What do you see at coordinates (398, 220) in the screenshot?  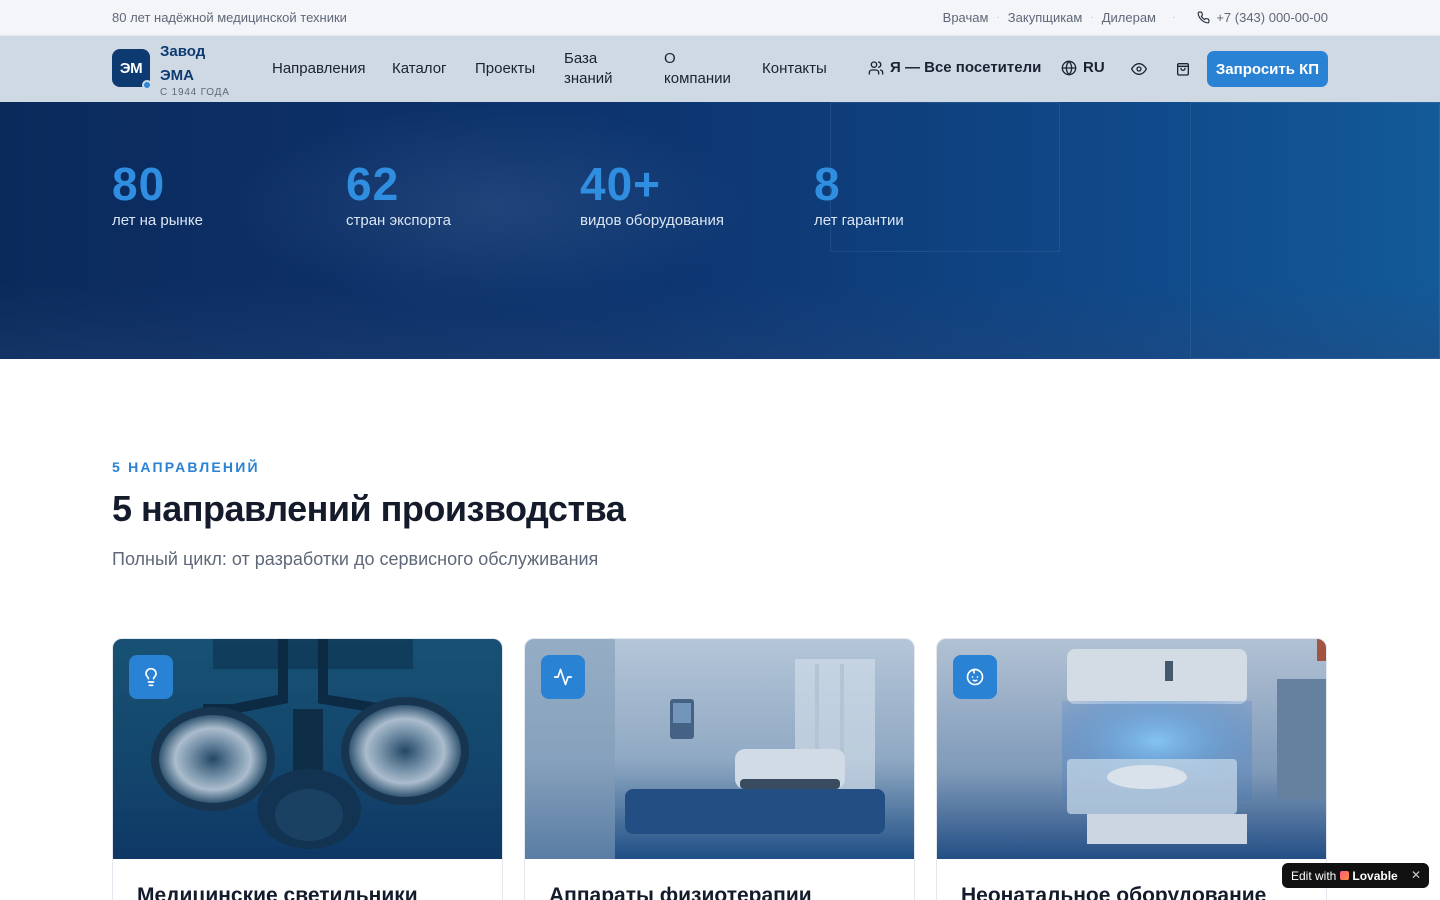 I see `stat-label: стран экспорта` at bounding box center [398, 220].